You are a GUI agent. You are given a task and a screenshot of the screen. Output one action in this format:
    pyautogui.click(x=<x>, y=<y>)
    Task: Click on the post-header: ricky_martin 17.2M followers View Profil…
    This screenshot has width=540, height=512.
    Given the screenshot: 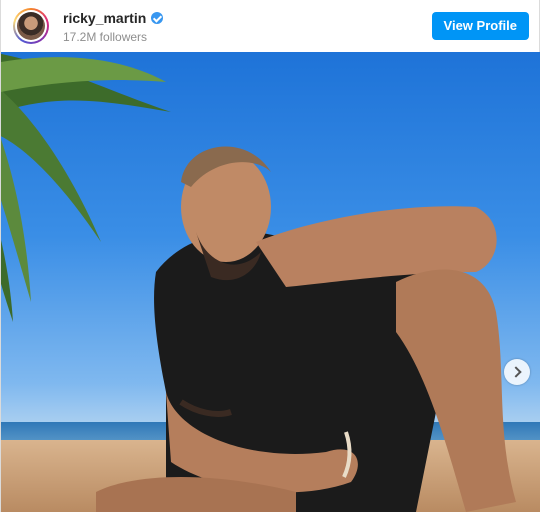 What is the action you would take?
    pyautogui.click(x=270, y=26)
    